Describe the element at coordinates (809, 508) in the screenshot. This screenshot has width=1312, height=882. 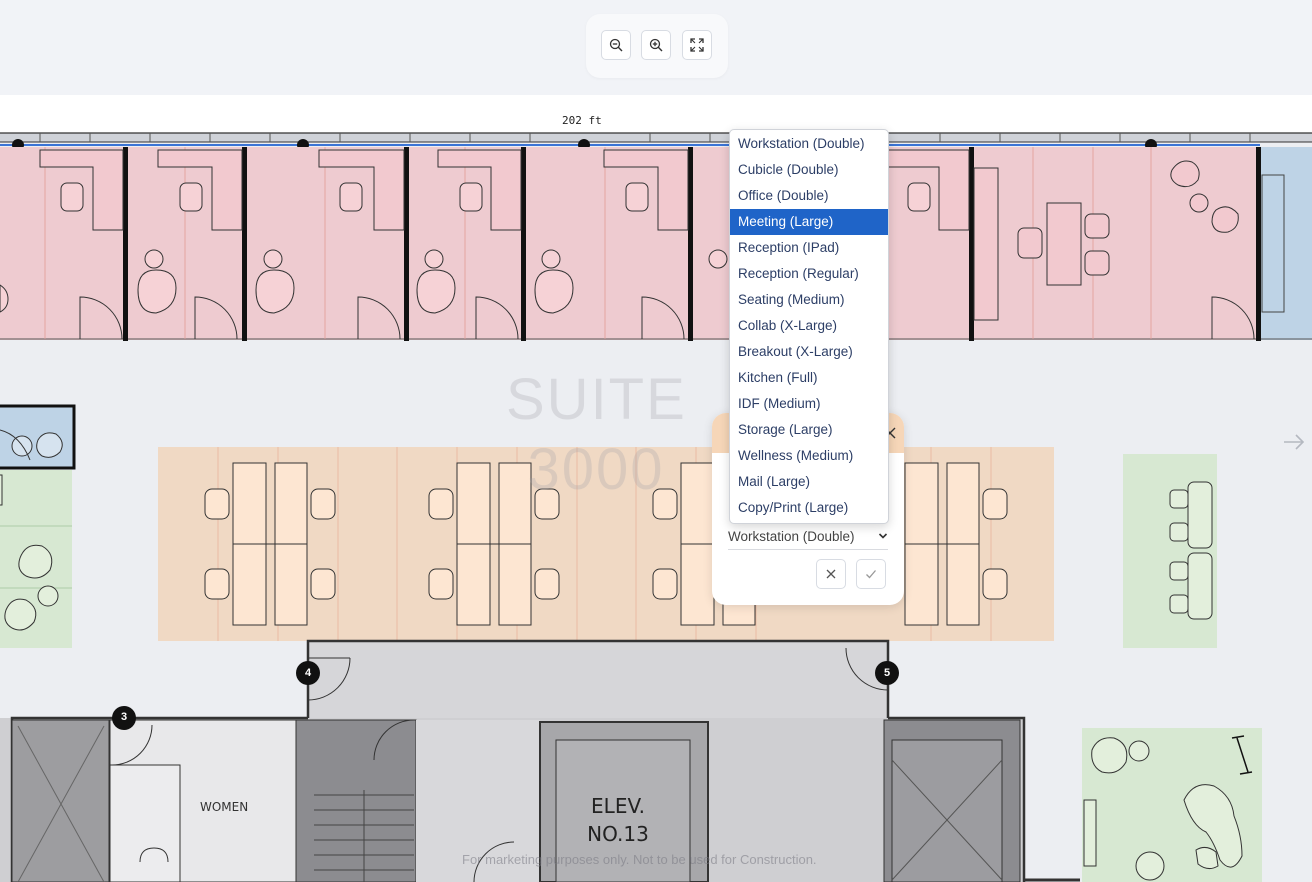
I see `dropdown-option: Copy/Print (Large)` at that location.